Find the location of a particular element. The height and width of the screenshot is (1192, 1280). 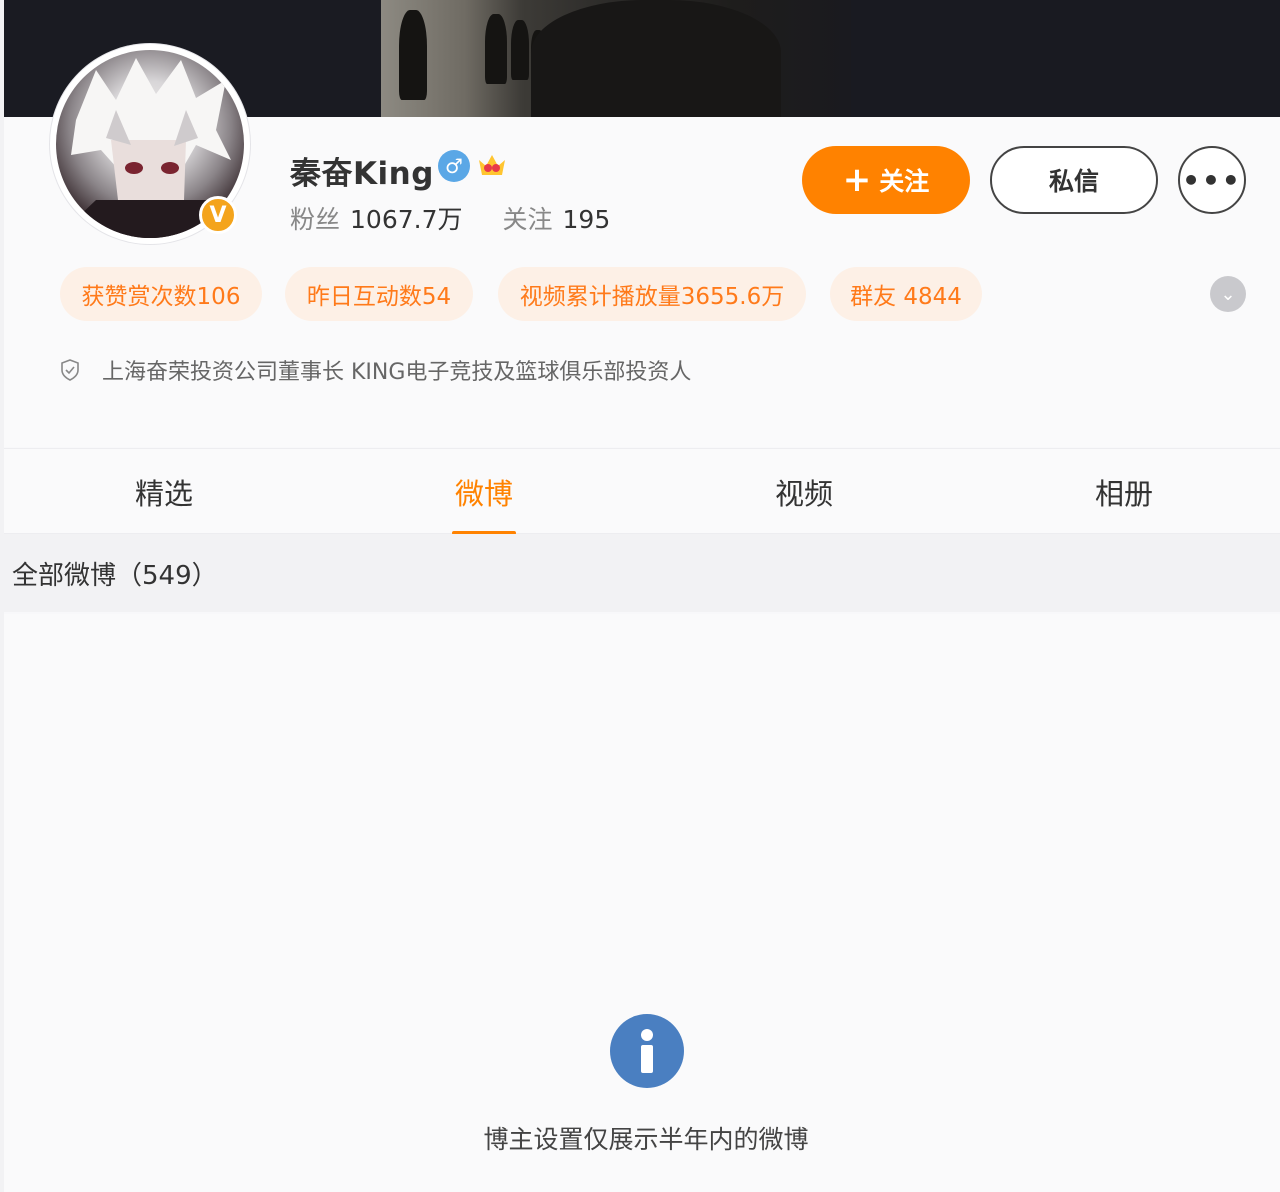

profile-bio: 上海奋荣投资公司董事长 KING电子竞技及篮球俱乐部投资人 is located at coordinates (375, 370).